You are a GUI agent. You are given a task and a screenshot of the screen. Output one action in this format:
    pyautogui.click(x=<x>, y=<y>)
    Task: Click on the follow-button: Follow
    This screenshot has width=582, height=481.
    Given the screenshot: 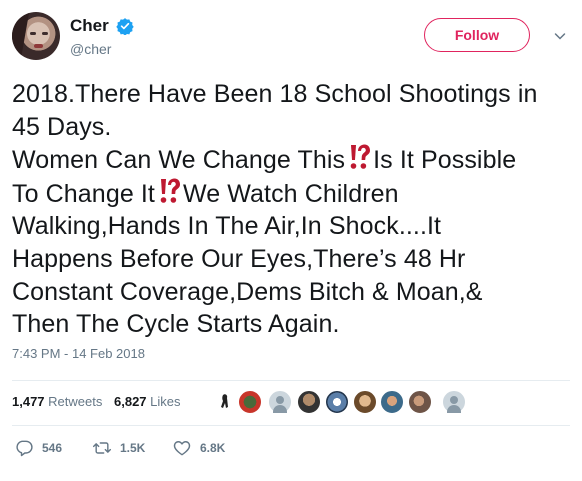 What is the action you would take?
    pyautogui.click(x=477, y=35)
    